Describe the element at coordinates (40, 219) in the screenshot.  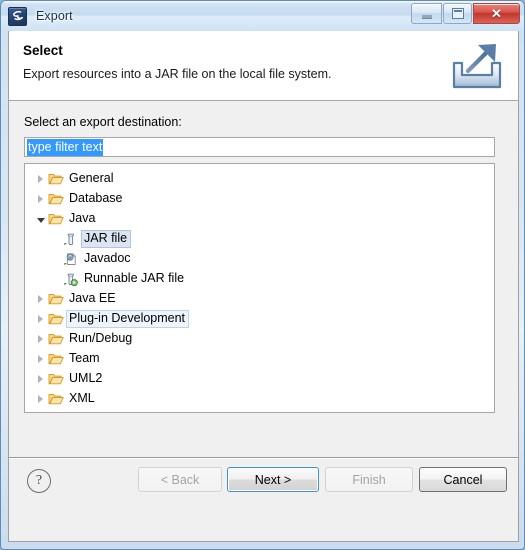
I see `chevron-down-icon` at that location.